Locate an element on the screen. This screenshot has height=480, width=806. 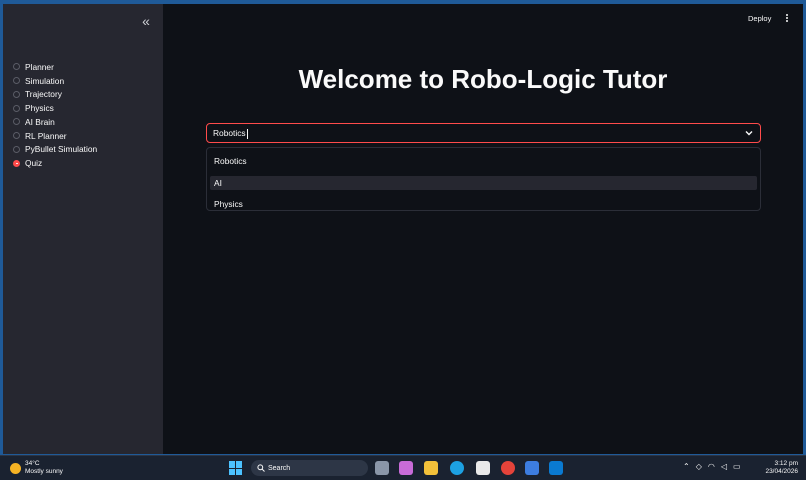
copilot-icon is located at coordinates (406, 468).